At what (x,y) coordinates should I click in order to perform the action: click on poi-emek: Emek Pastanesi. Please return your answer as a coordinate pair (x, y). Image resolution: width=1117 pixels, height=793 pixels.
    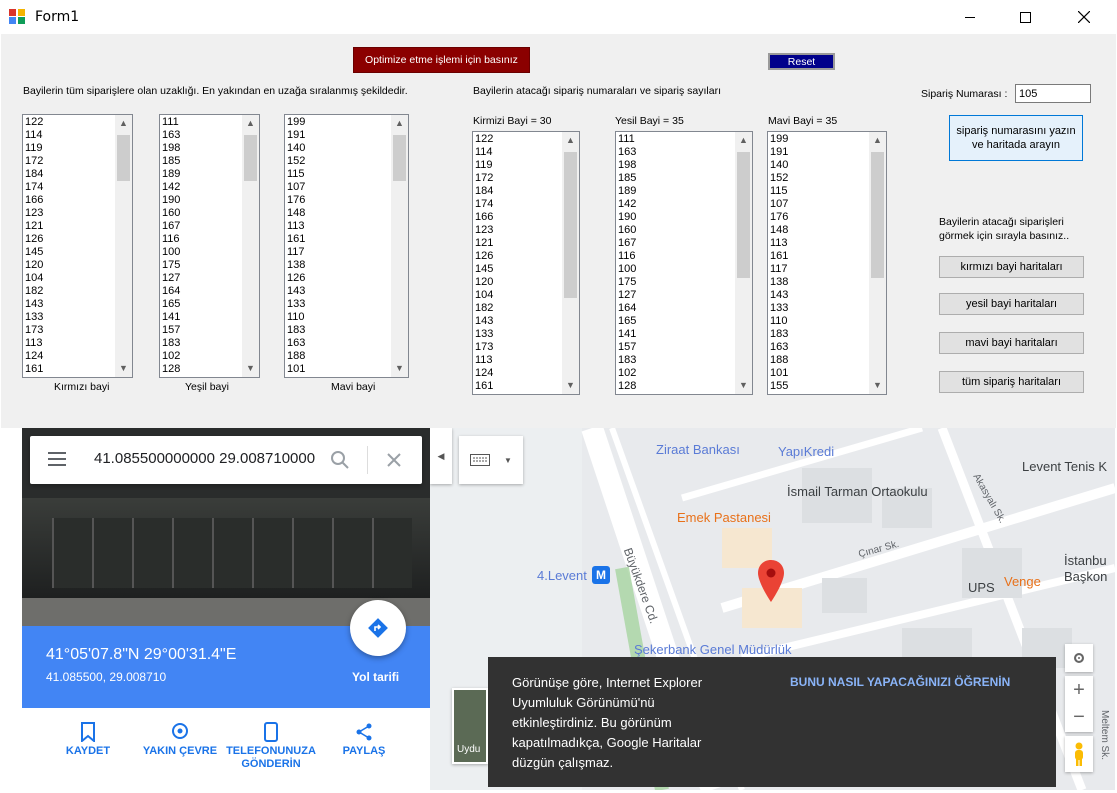
    Looking at the image, I should click on (724, 517).